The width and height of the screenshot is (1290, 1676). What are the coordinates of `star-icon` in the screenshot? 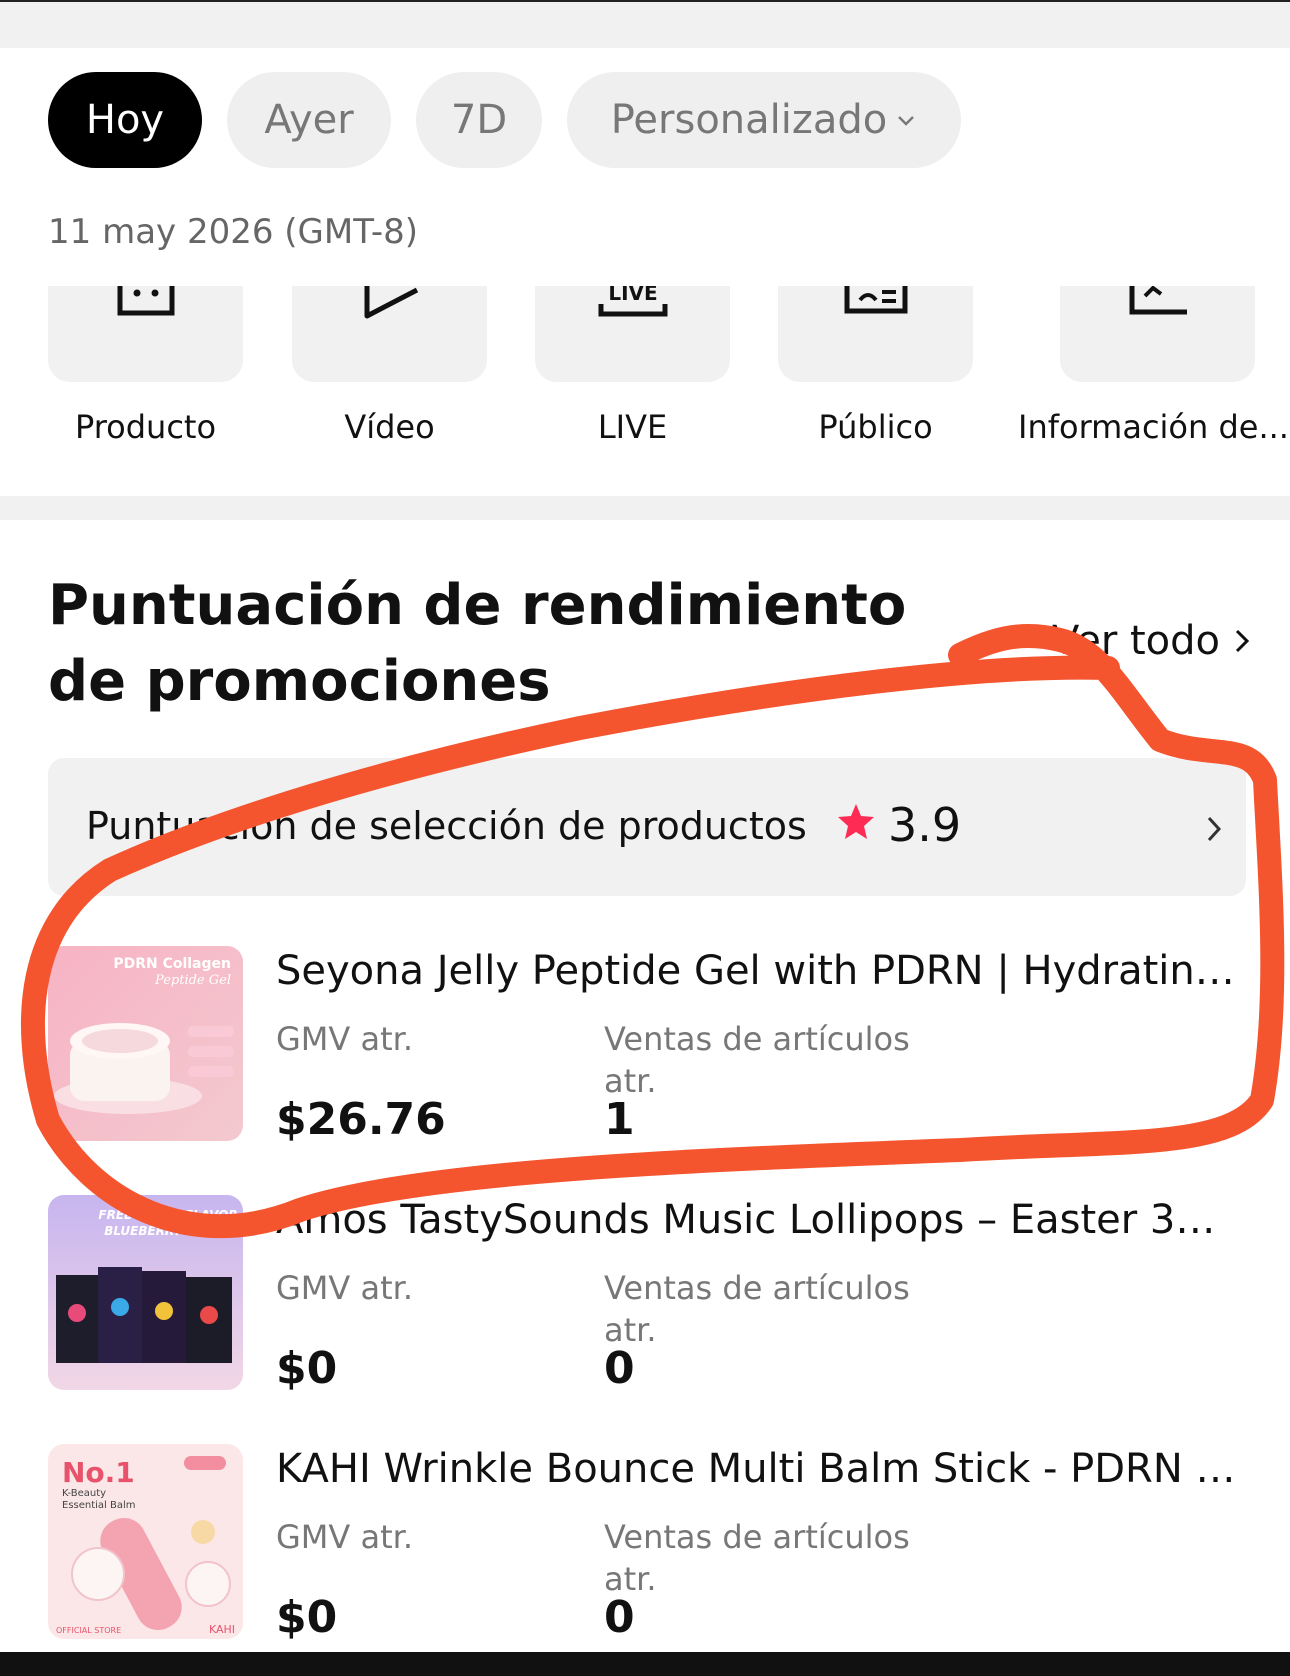 It's located at (856, 821).